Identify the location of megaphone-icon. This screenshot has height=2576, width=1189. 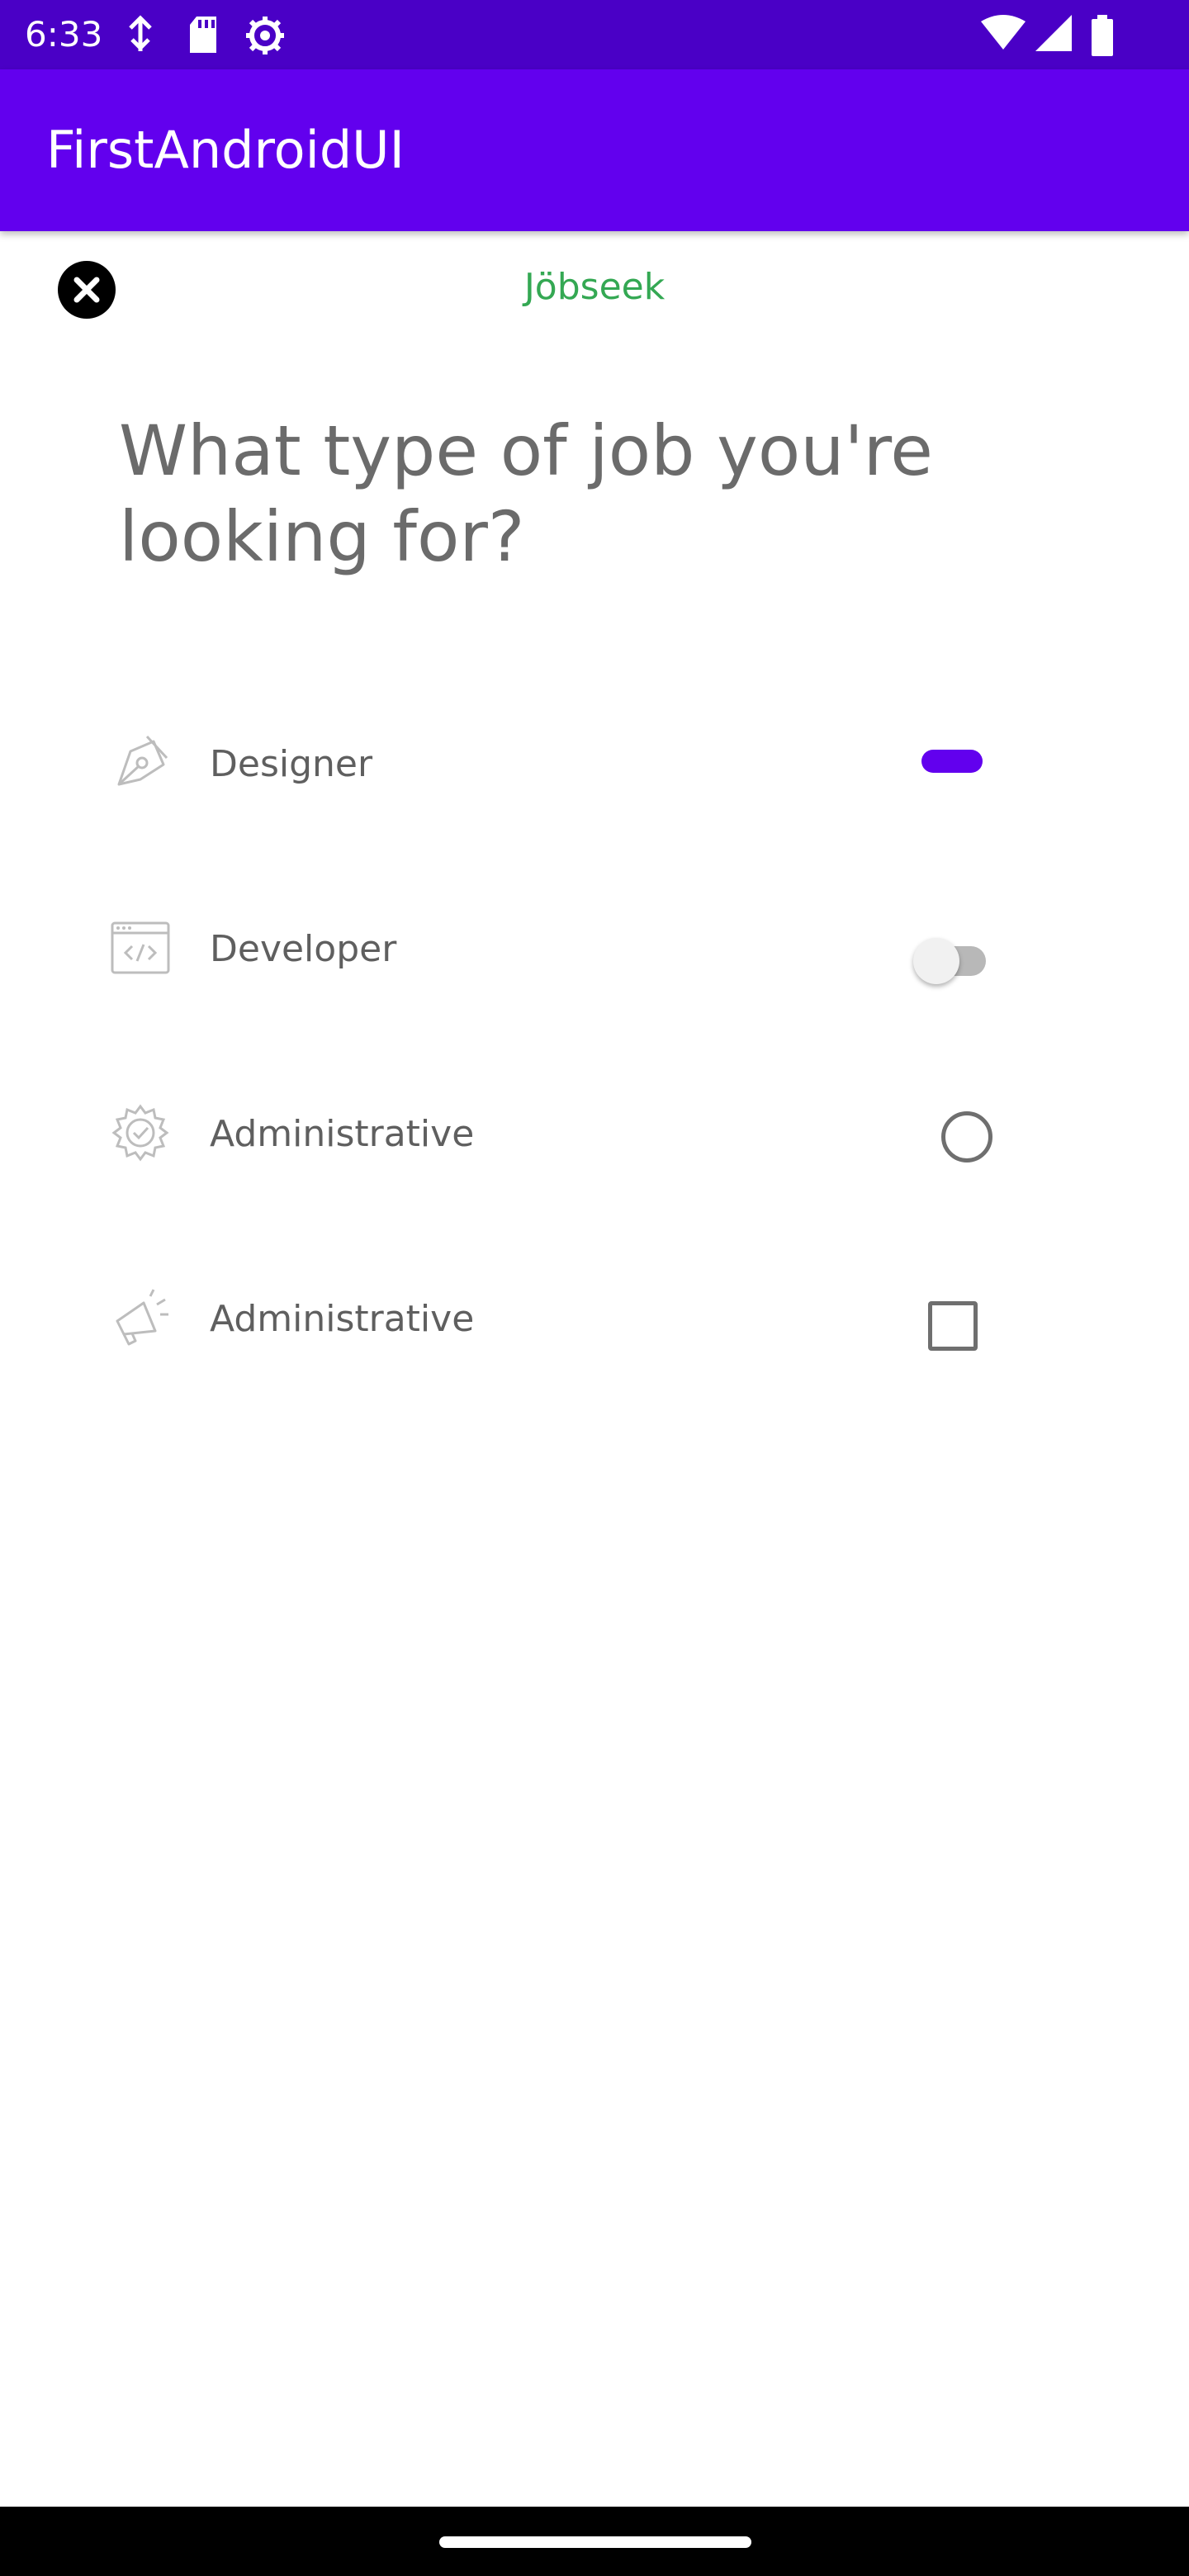
(142, 1317).